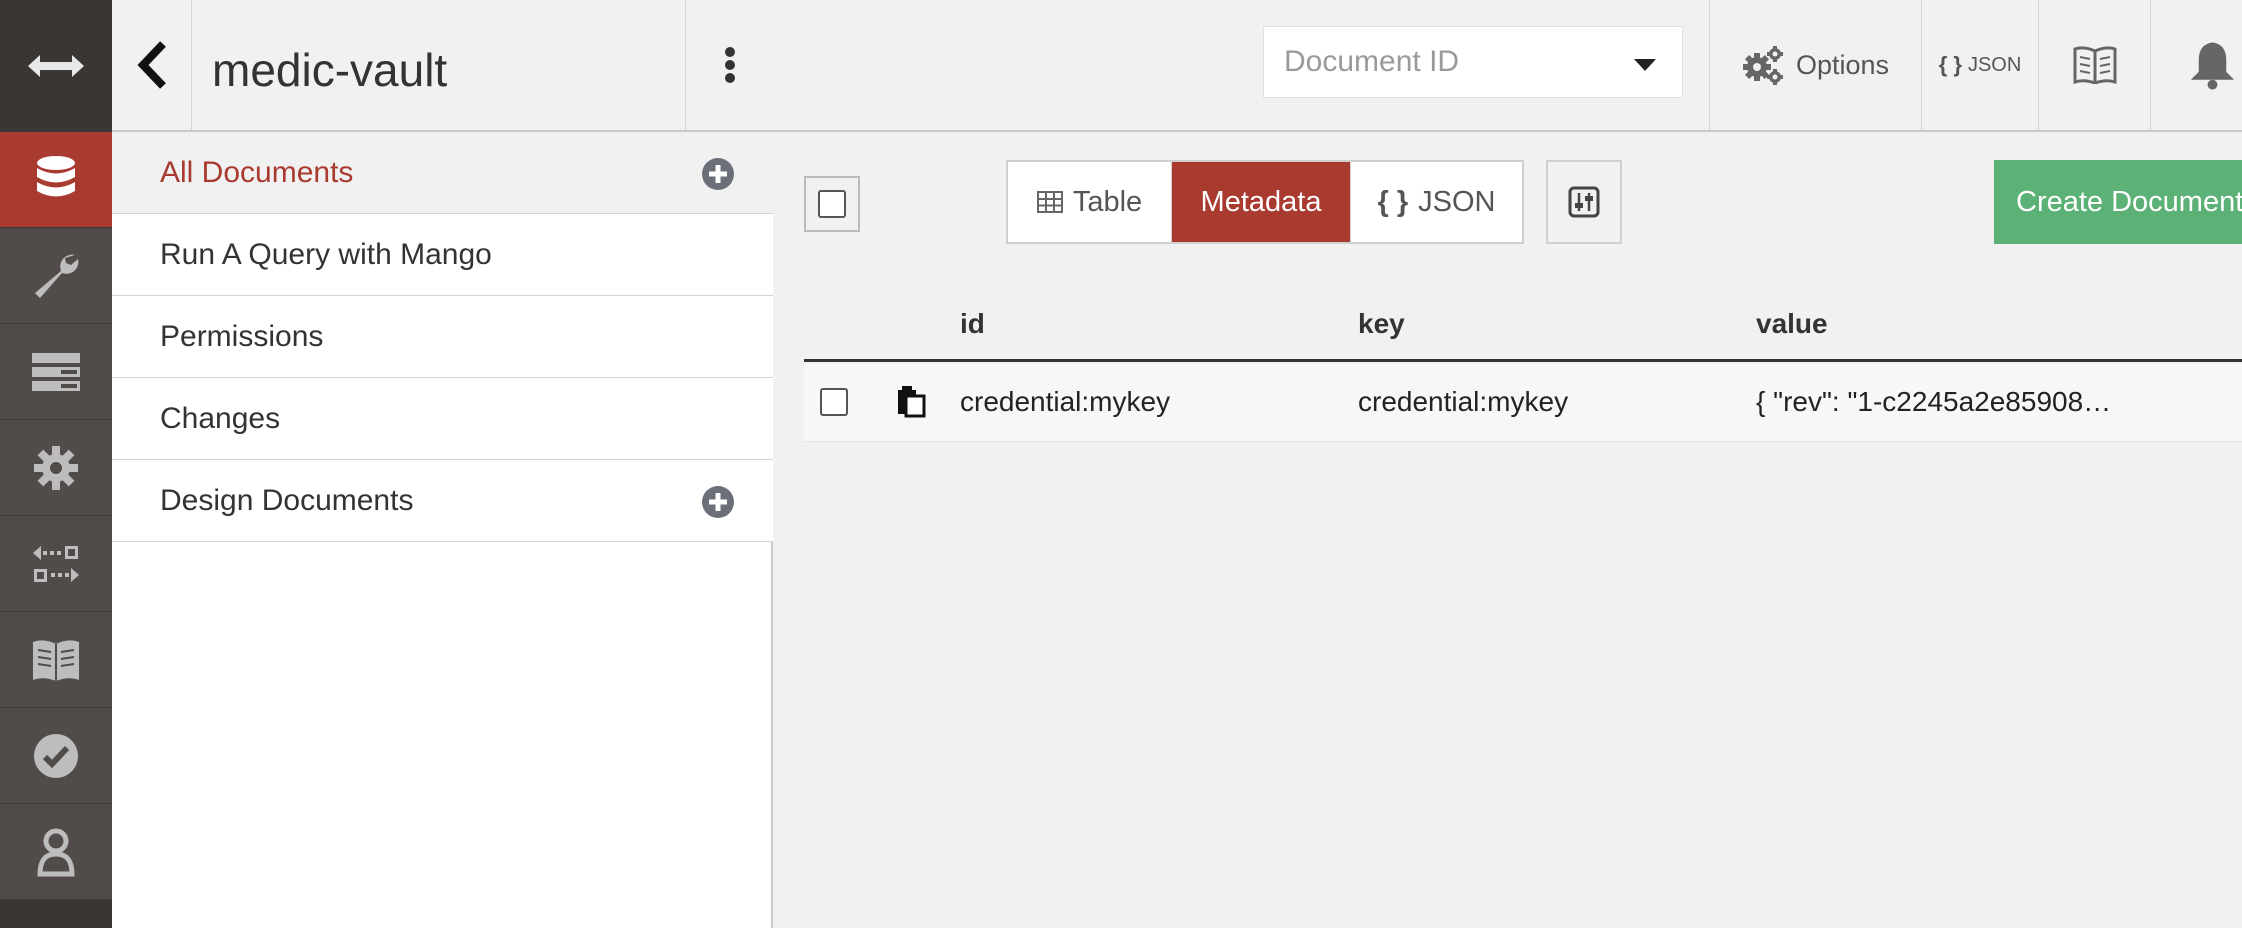  I want to click on create-document-button: Create Document, so click(2118, 202).